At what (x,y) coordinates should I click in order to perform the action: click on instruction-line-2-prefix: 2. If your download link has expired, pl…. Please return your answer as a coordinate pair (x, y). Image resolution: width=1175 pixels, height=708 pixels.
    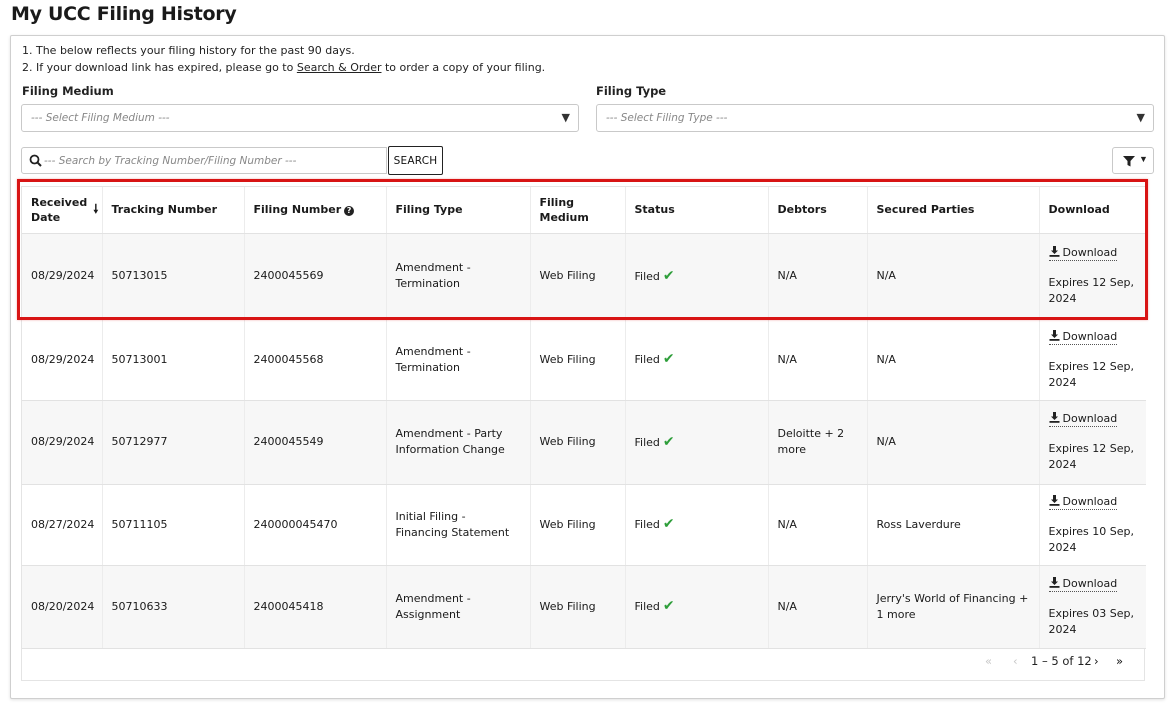
    Looking at the image, I should click on (159, 67).